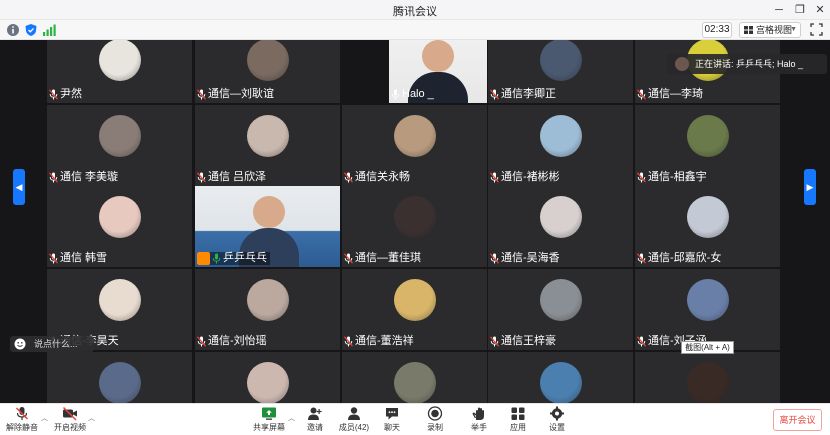 This screenshot has height=435, width=830. Describe the element at coordinates (435, 420) in the screenshot. I see `record-button: 录制` at that location.